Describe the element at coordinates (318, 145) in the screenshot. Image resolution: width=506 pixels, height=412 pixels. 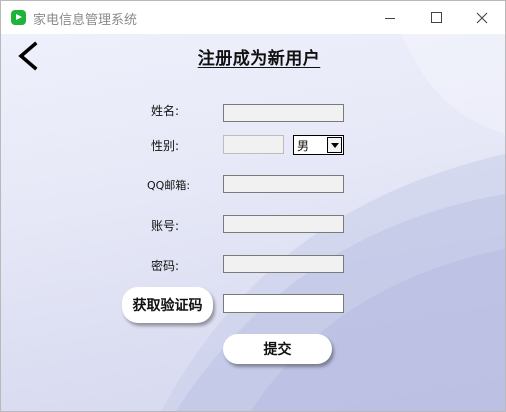
I see `gender-select: 男` at that location.